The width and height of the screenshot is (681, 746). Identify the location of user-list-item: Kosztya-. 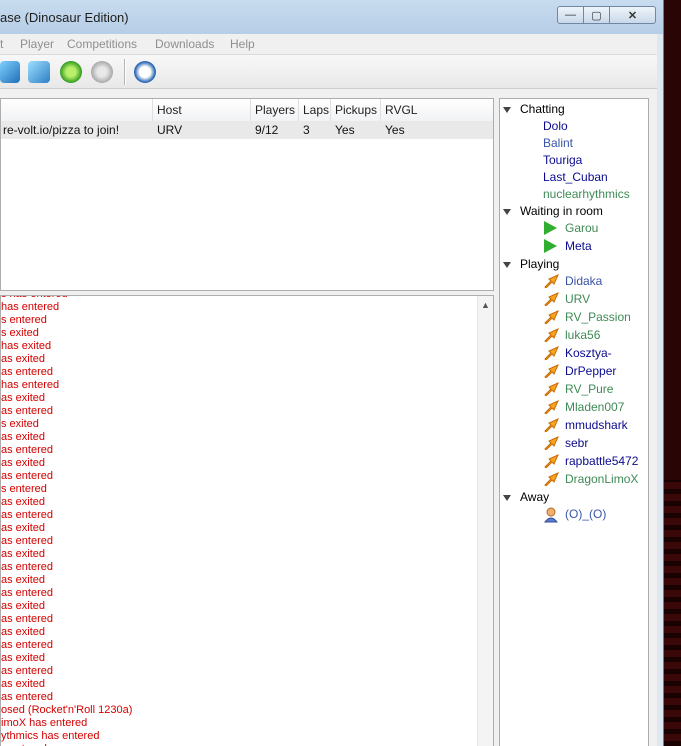
(588, 353).